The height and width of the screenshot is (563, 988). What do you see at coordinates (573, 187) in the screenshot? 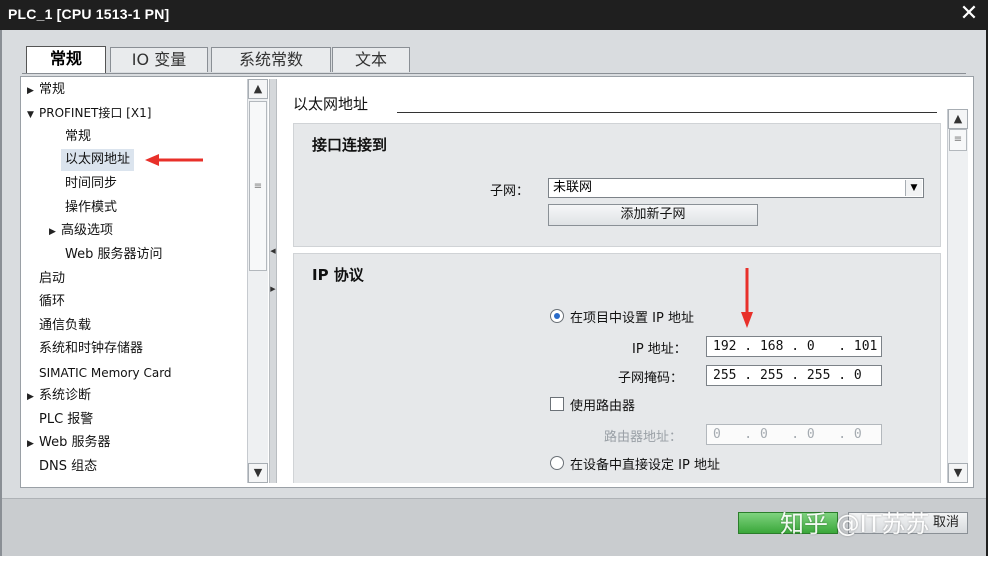
I see `subnet-value: 未联网` at bounding box center [573, 187].